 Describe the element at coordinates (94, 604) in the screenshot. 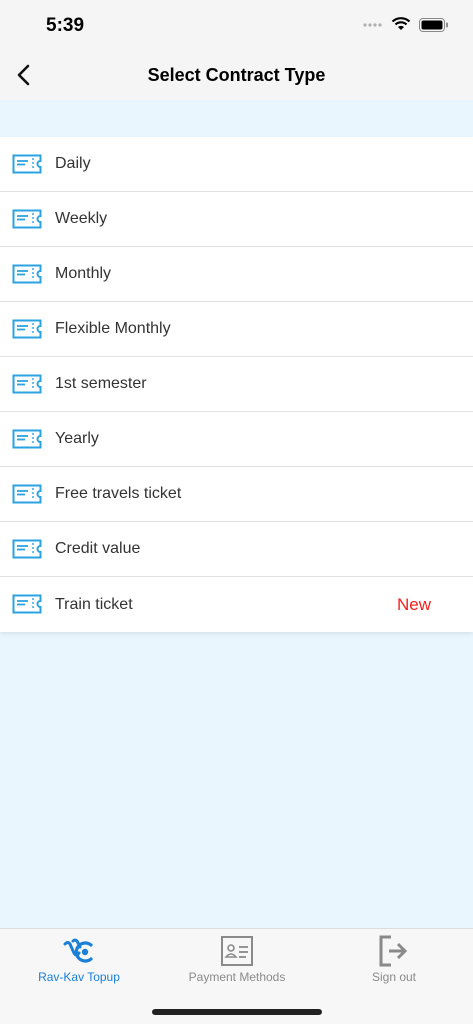

I see `contract-type-label: Train ticket` at that location.